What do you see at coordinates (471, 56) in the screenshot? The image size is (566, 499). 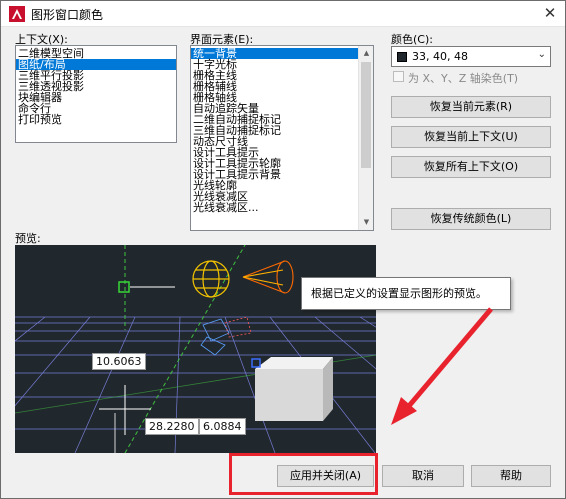 I see `color-dropdown: 33, 40, 48 ⌄` at bounding box center [471, 56].